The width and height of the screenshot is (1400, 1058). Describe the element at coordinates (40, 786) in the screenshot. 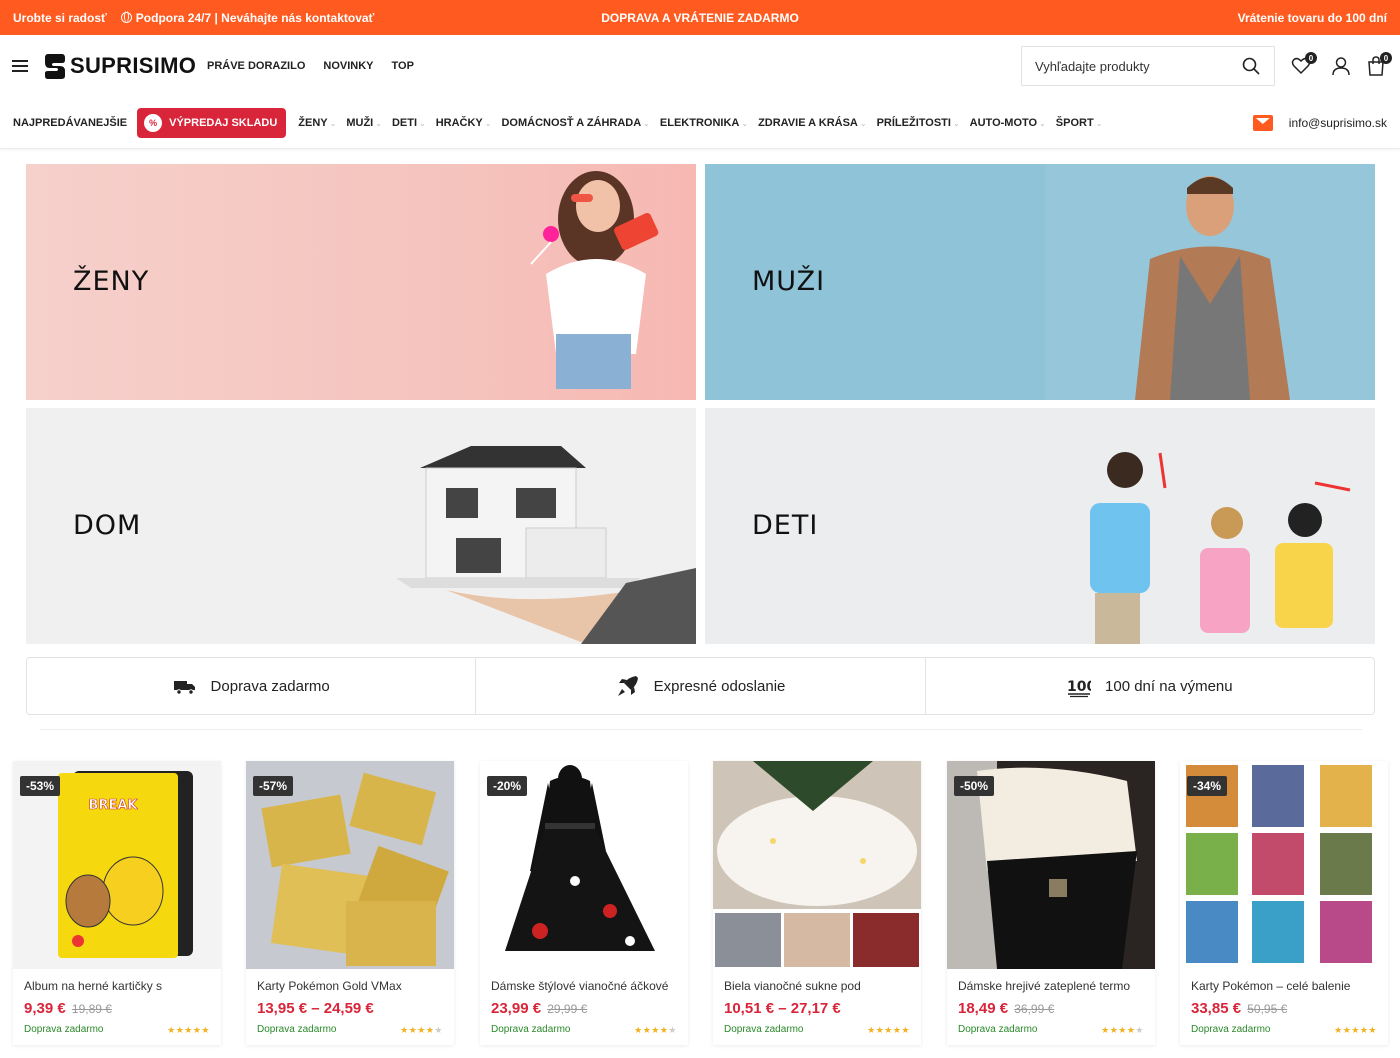

I see `discount-badge: -53%` at that location.